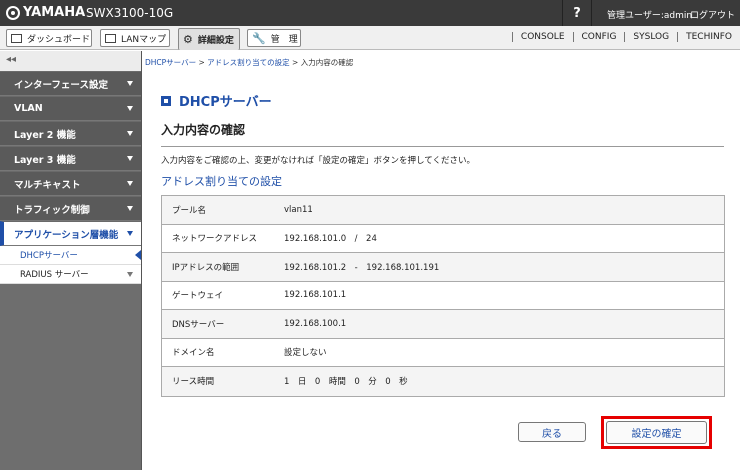  I want to click on user-label: 管理ユーザー:admin, so click(650, 16).